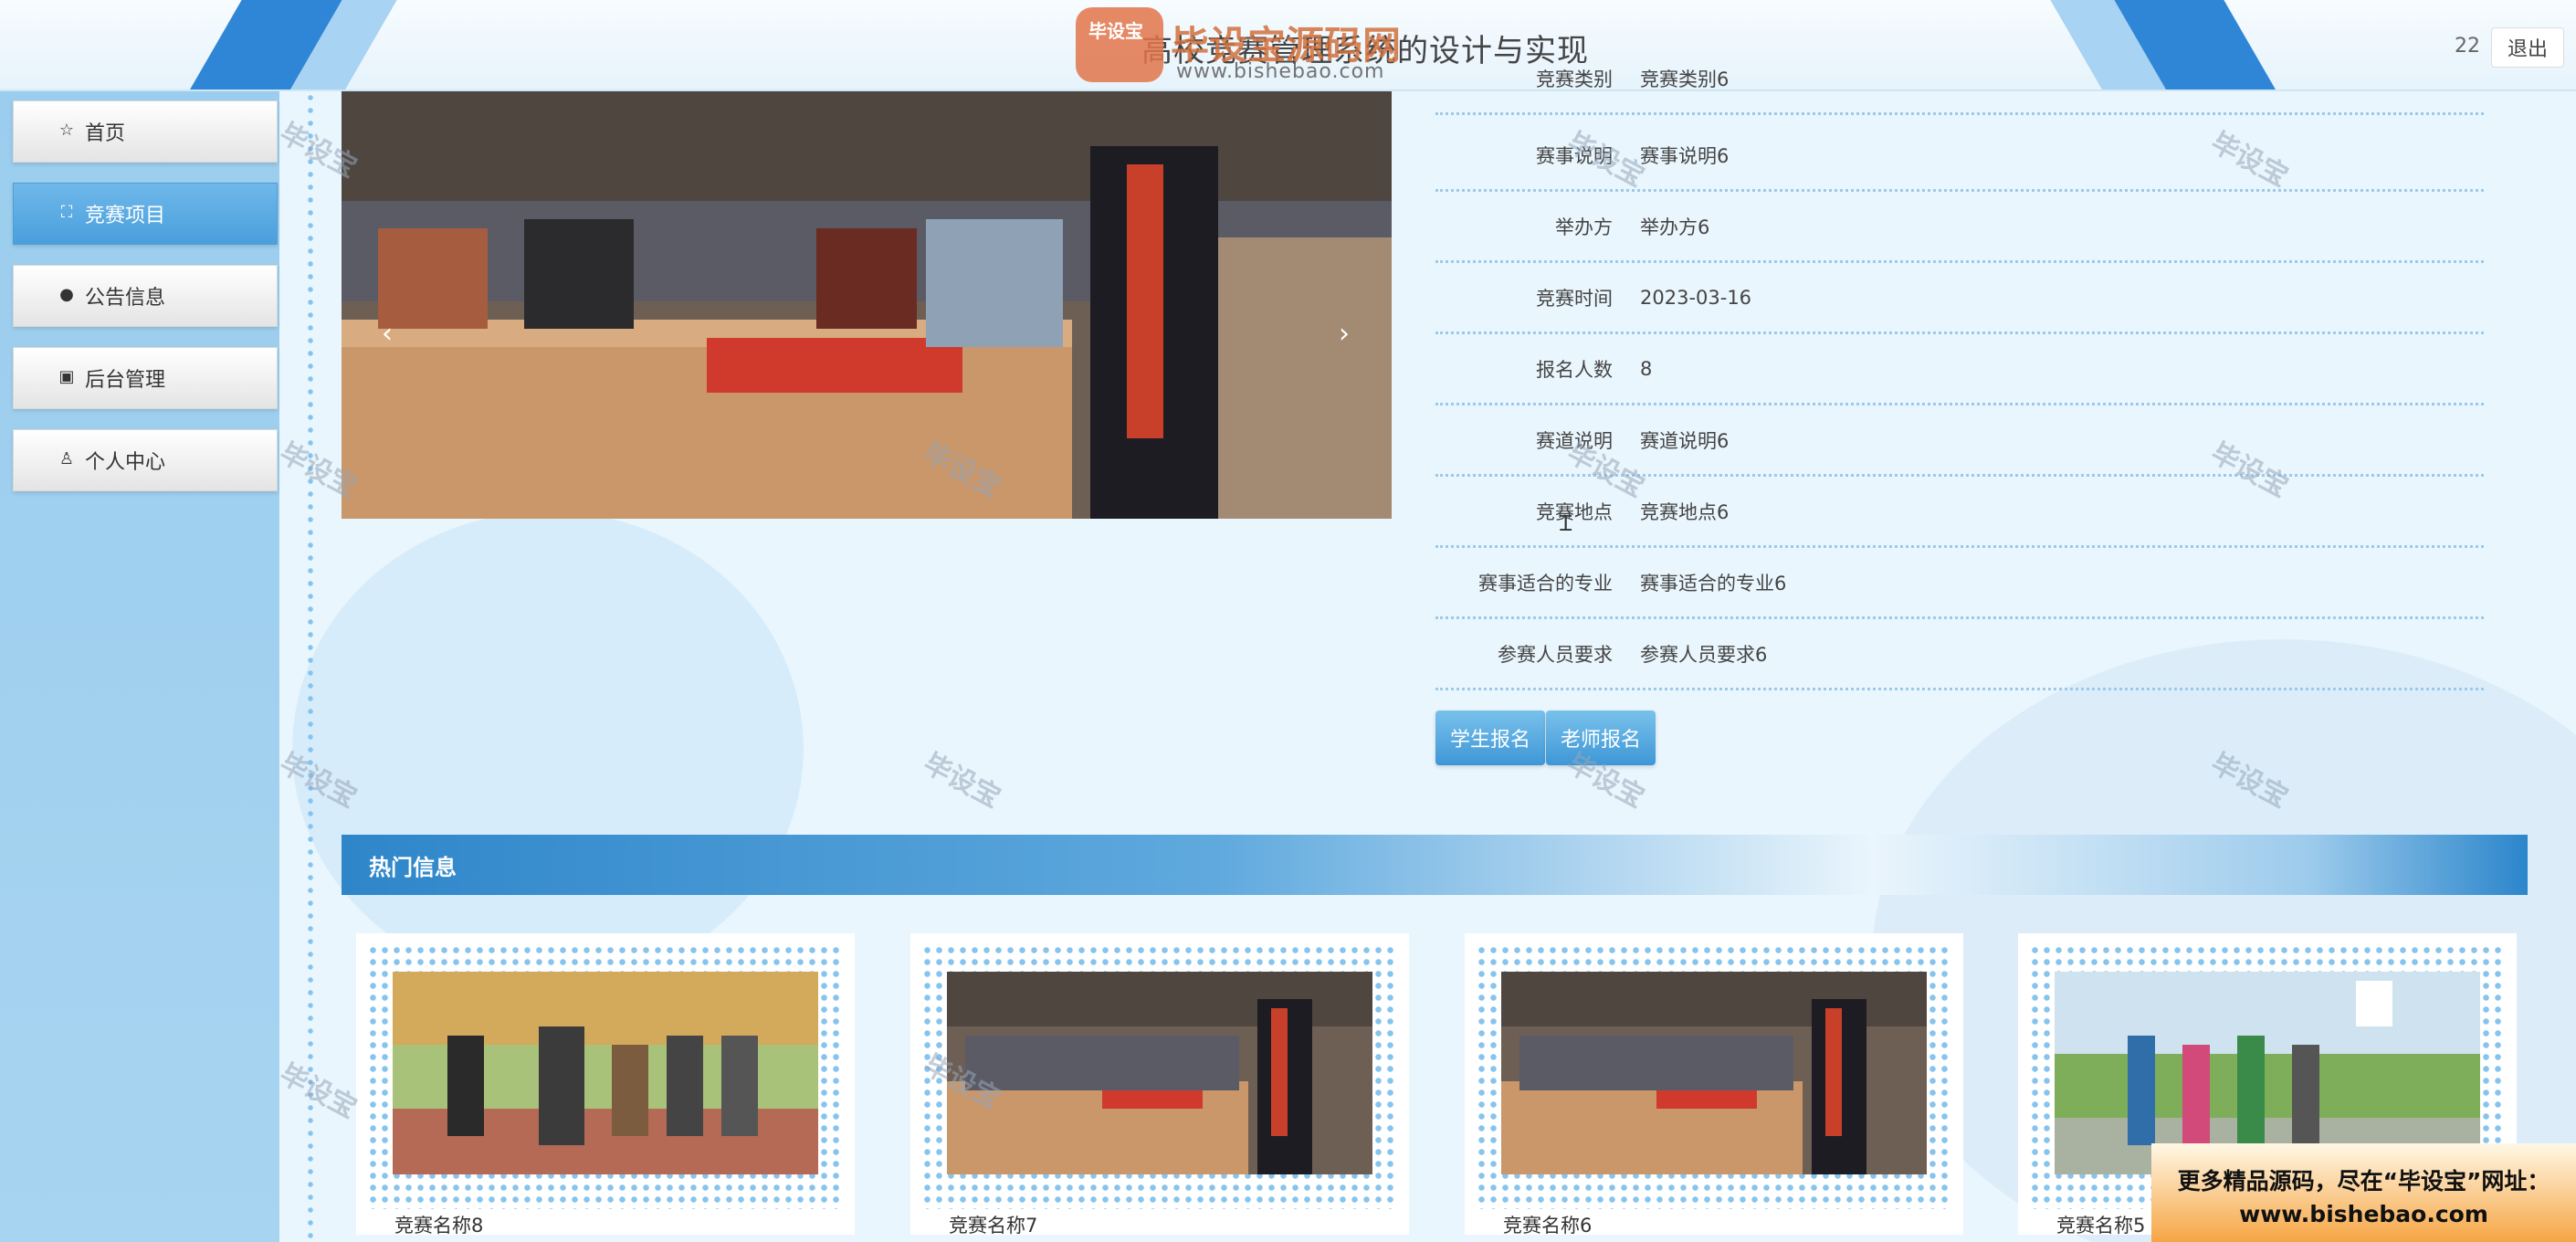  What do you see at coordinates (1713, 583) in the screenshot?
I see `detail-value: 赛事适合的专业6` at bounding box center [1713, 583].